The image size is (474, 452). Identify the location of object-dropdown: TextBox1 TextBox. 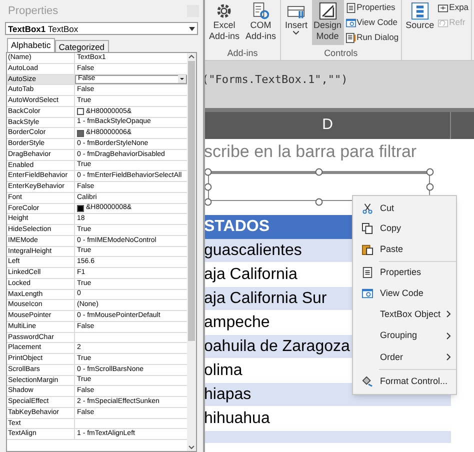
(101, 28).